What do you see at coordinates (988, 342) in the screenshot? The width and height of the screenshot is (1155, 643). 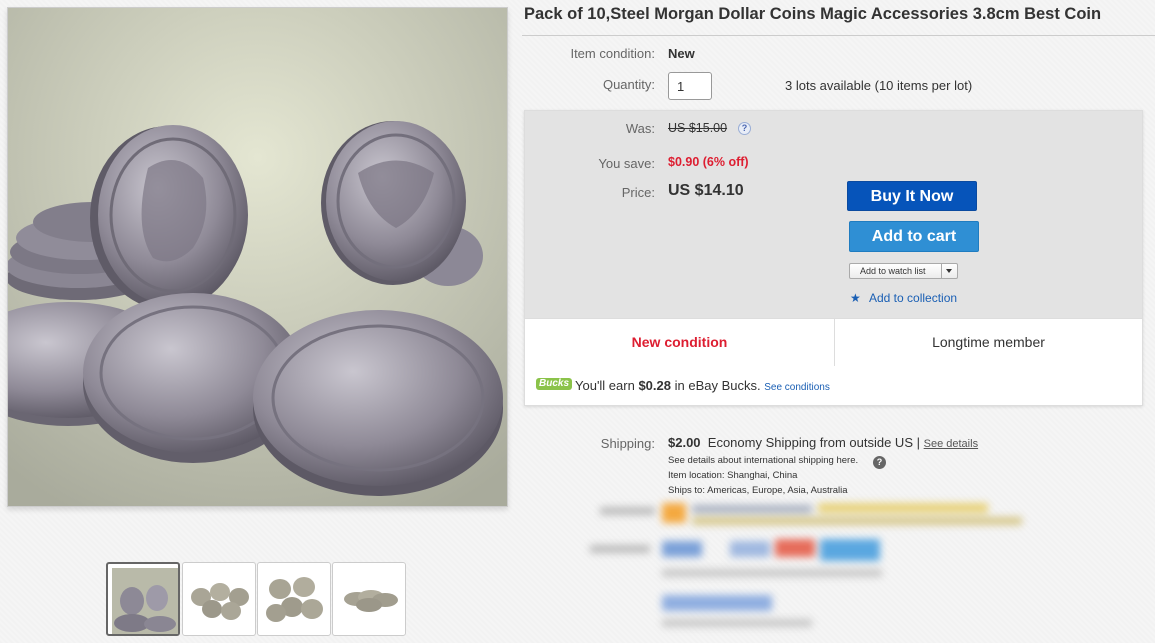 I see `longtime-member-badge: Longtime member` at bounding box center [988, 342].